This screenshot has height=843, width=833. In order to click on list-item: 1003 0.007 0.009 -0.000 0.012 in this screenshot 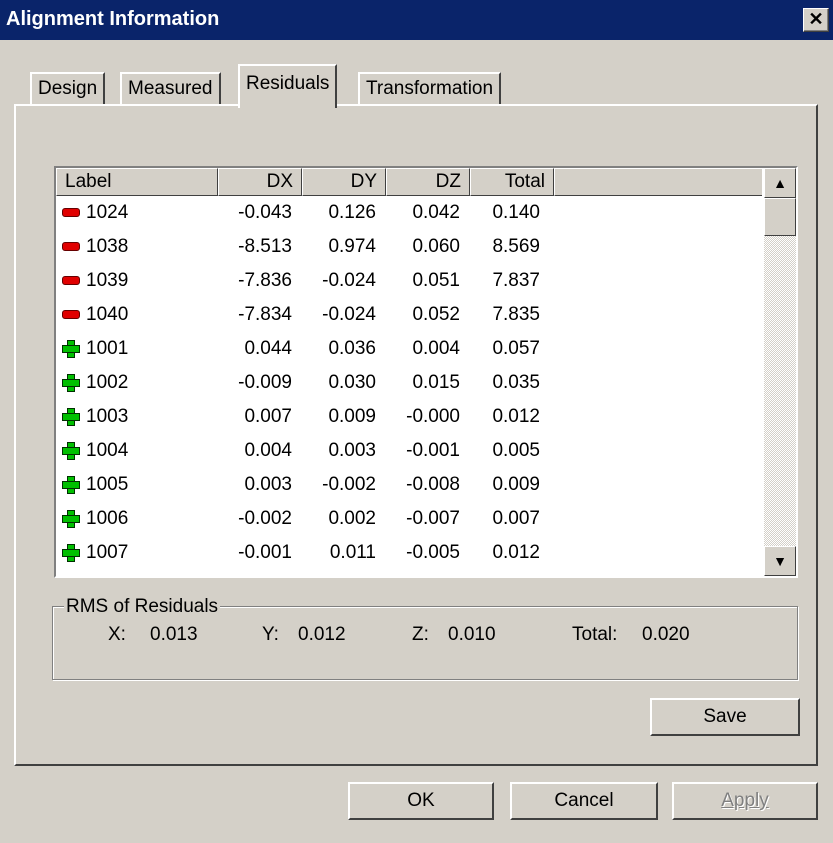, I will do `click(409, 417)`.